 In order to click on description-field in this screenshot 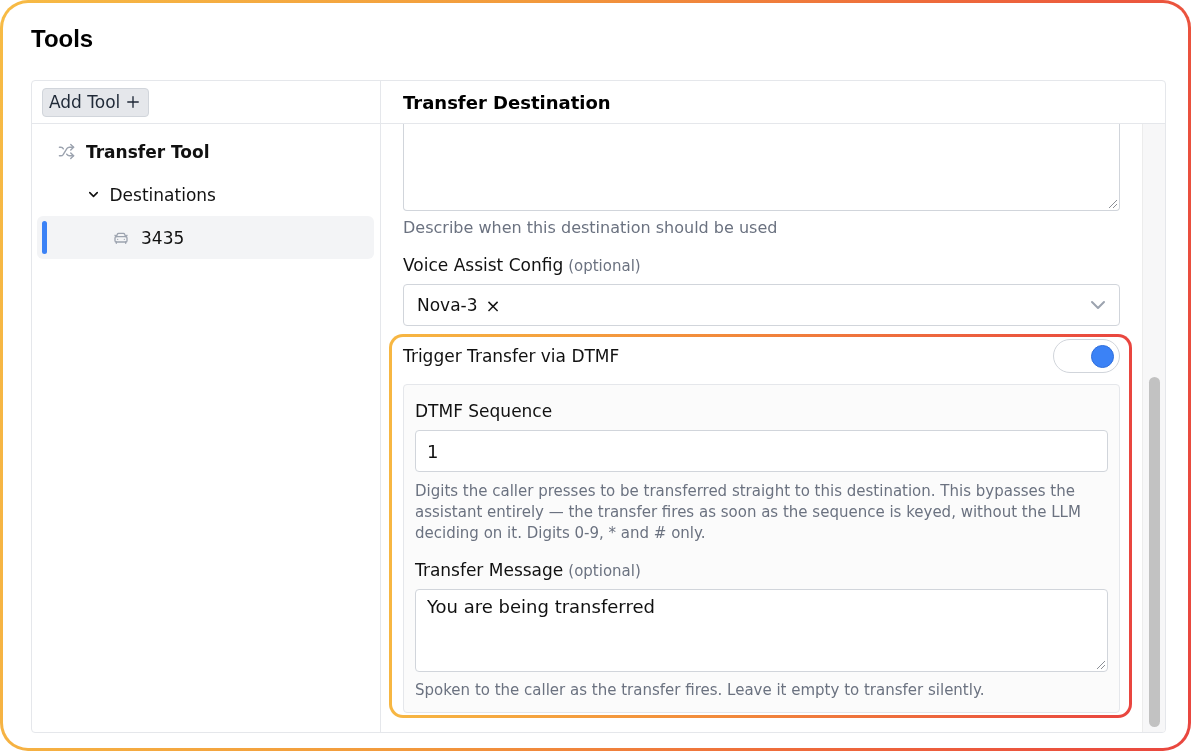, I will do `click(761, 167)`.